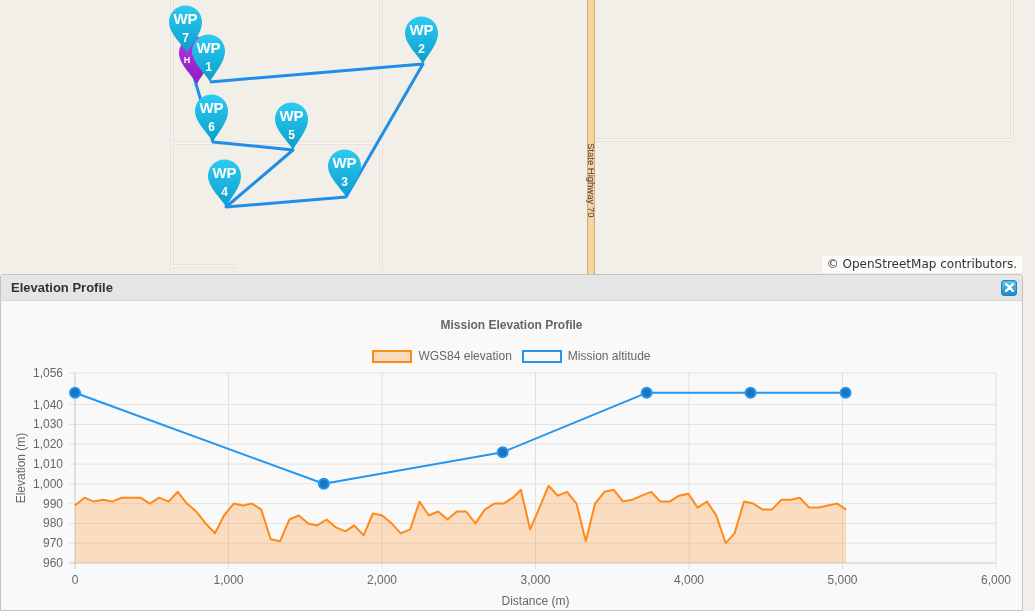 The image size is (1035, 611). What do you see at coordinates (609, 356) in the screenshot?
I see `legend-label: Mission altitude` at bounding box center [609, 356].